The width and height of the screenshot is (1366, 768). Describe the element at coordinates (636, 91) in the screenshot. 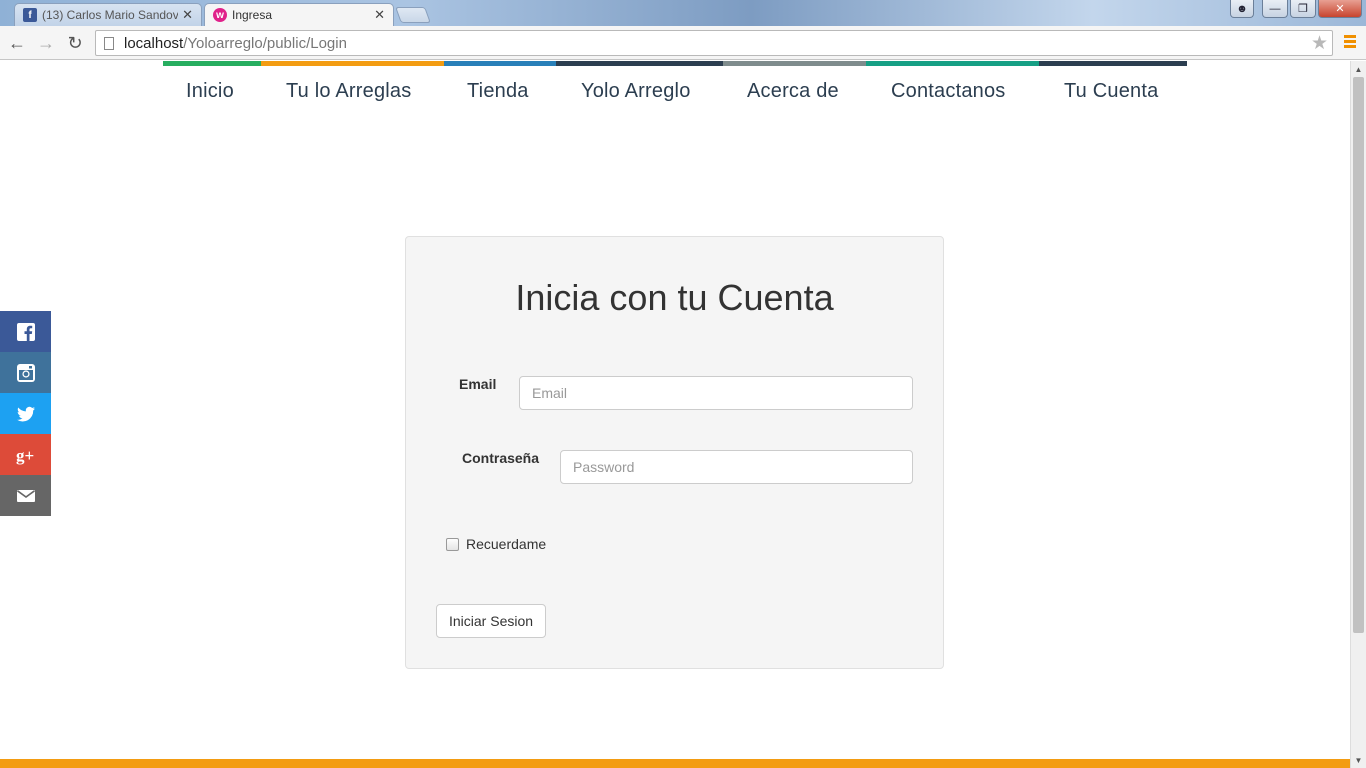

I see `nav-link-yolo-arreglo: Yolo Arreglo` at that location.